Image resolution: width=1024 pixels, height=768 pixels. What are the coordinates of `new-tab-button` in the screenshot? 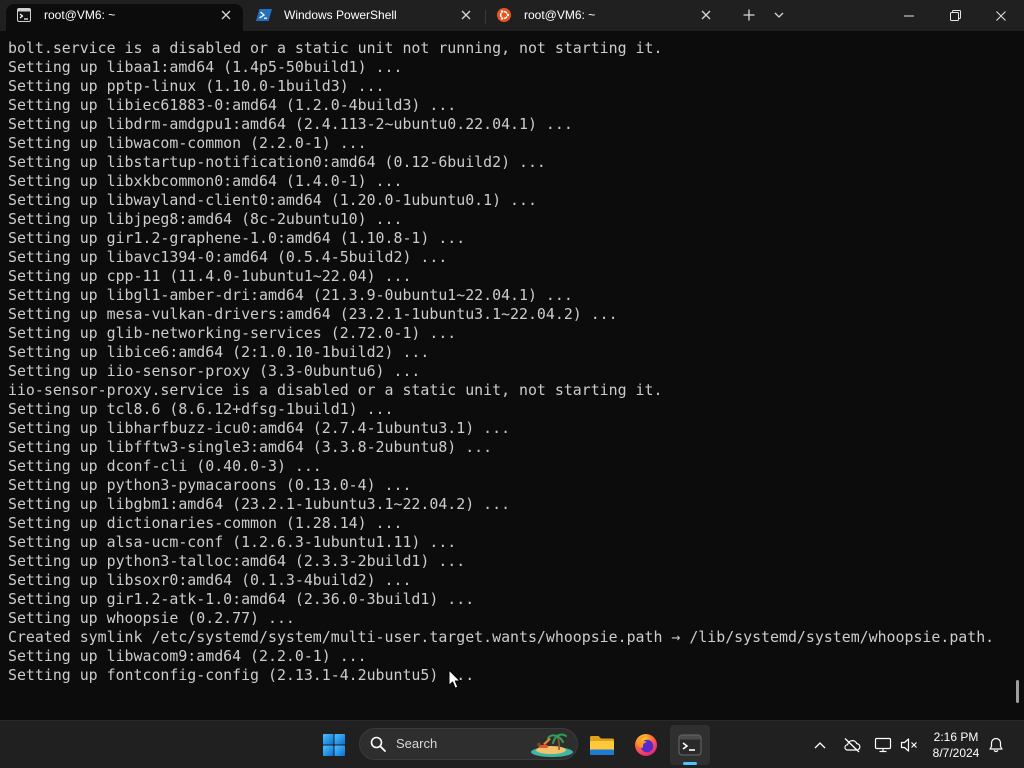 It's located at (749, 15).